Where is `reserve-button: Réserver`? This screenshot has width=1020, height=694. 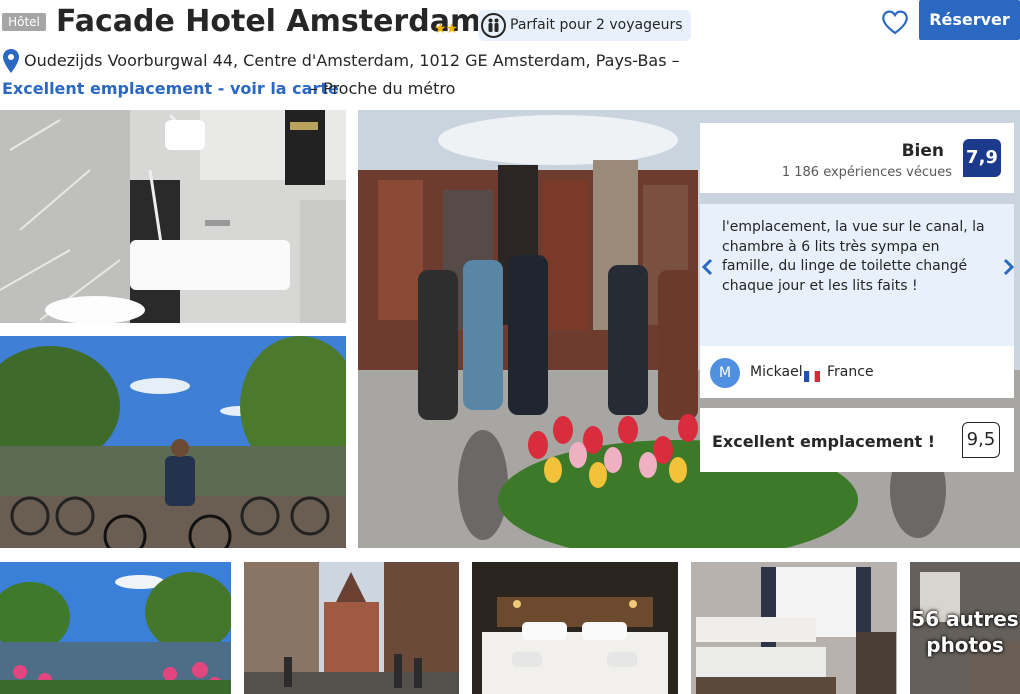
reserve-button: Réserver is located at coordinates (969, 20).